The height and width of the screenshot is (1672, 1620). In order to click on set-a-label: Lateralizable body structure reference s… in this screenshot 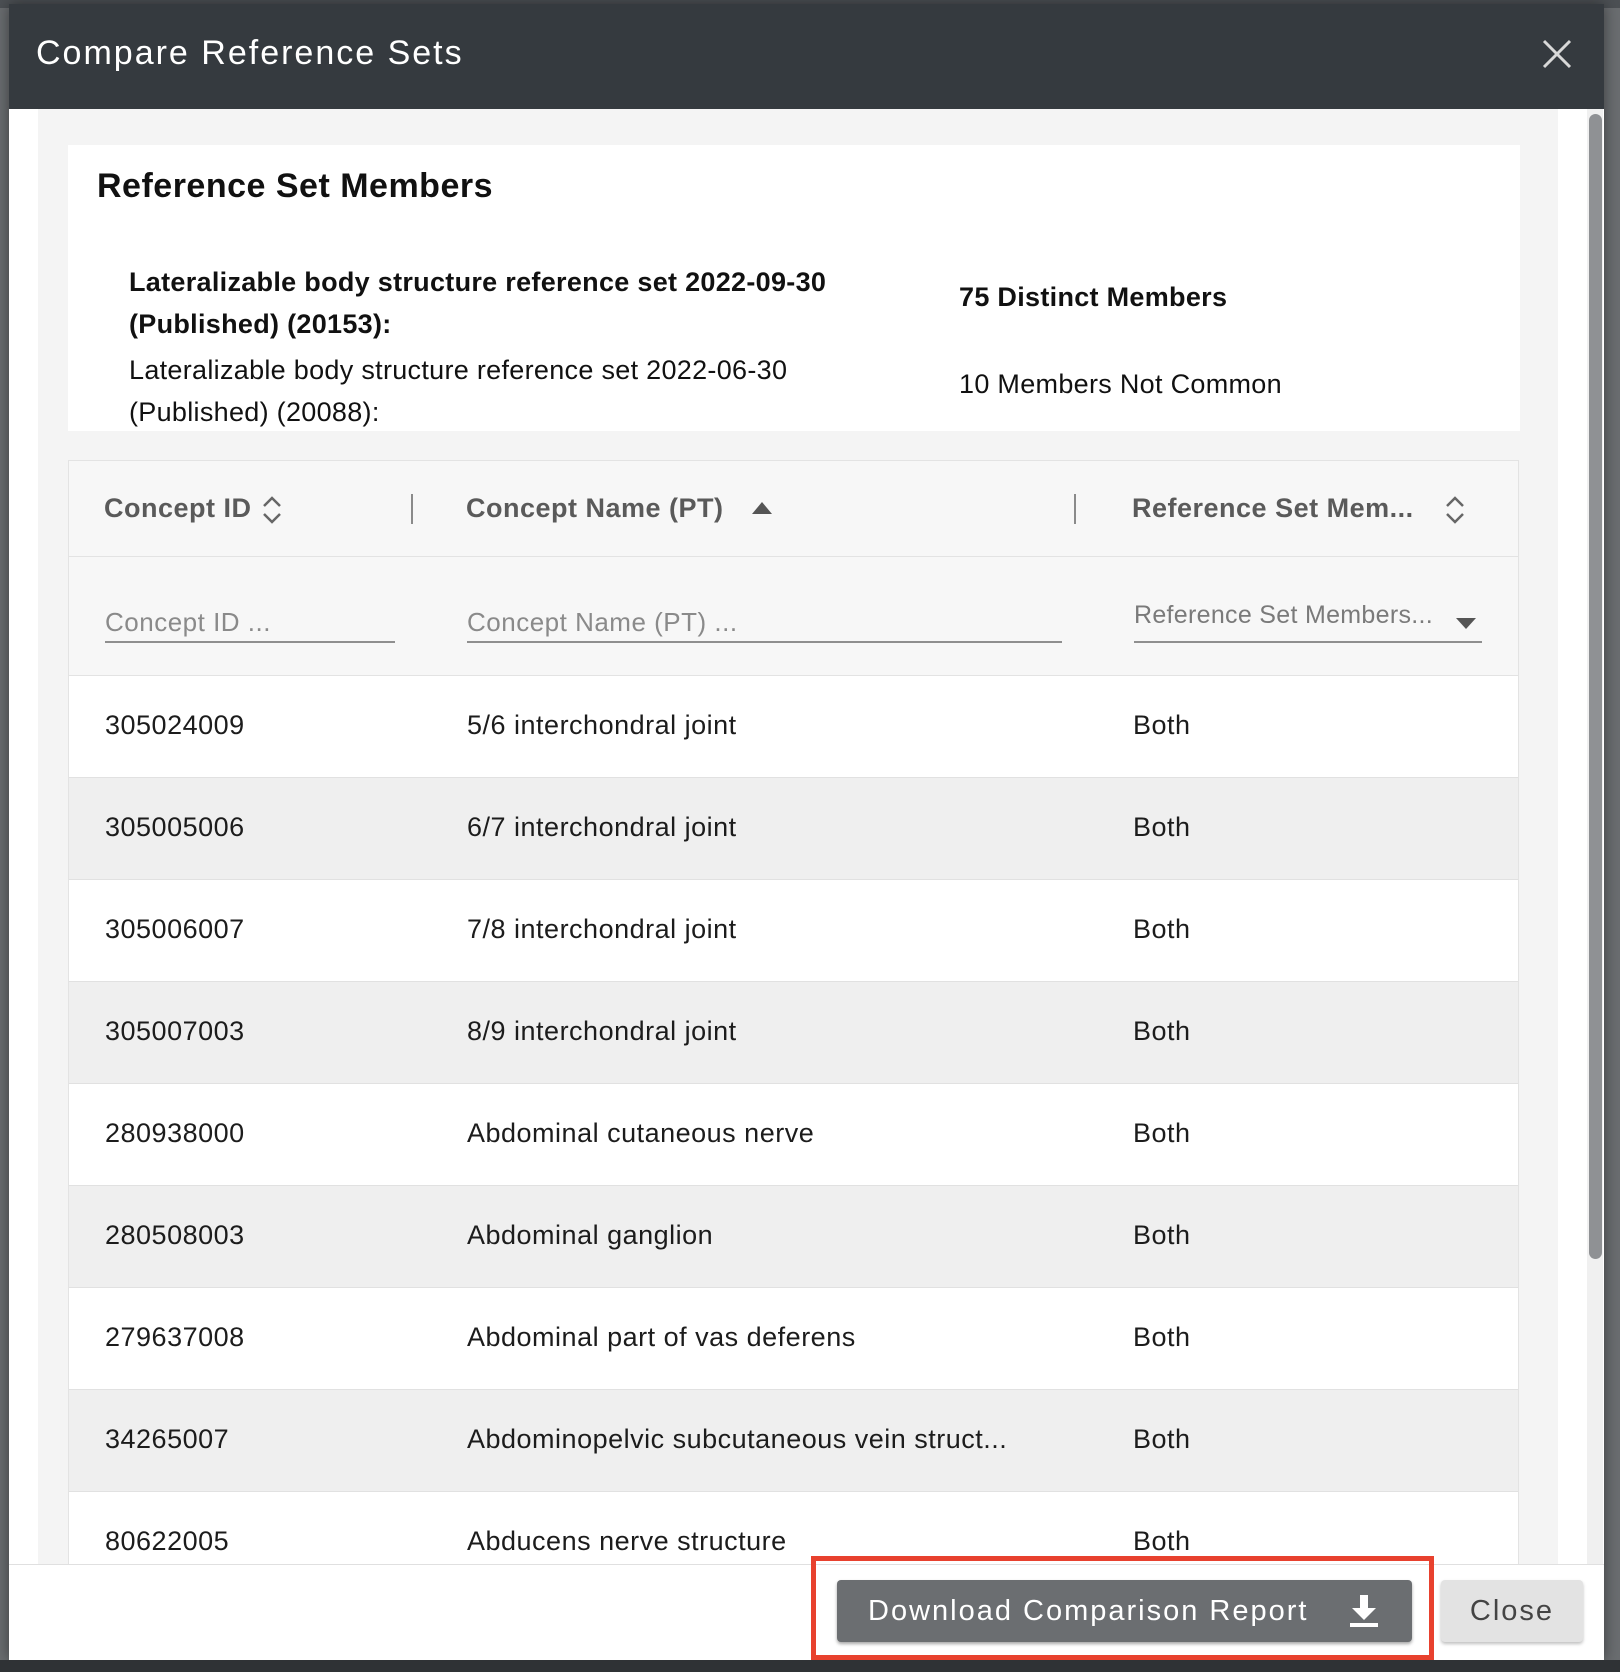, I will do `click(519, 303)`.